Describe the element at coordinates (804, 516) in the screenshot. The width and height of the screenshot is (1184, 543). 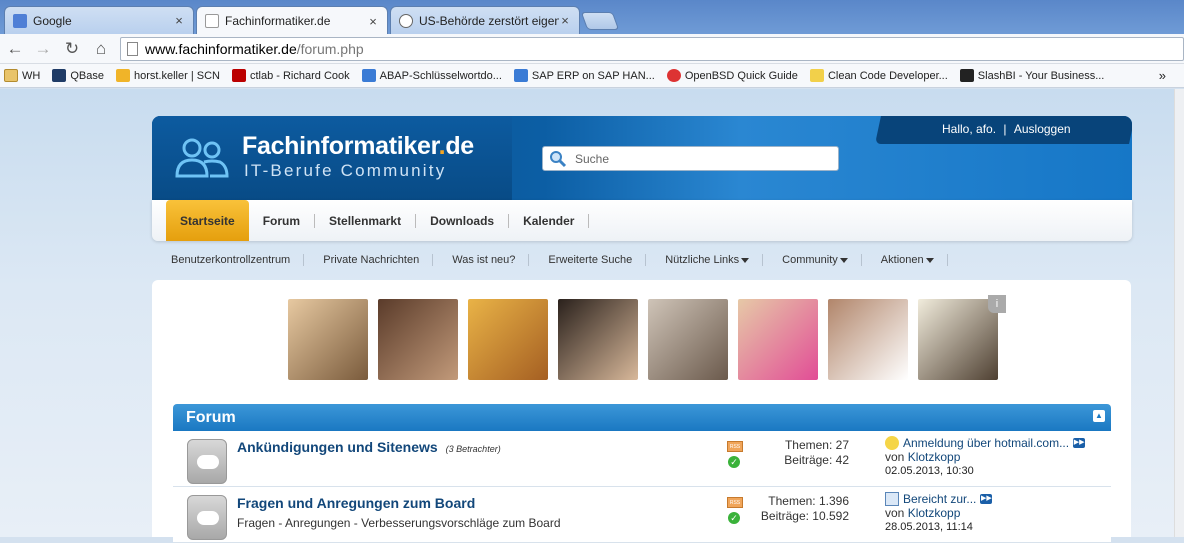
I see `forum-posts: Beiträge: 10.592` at that location.